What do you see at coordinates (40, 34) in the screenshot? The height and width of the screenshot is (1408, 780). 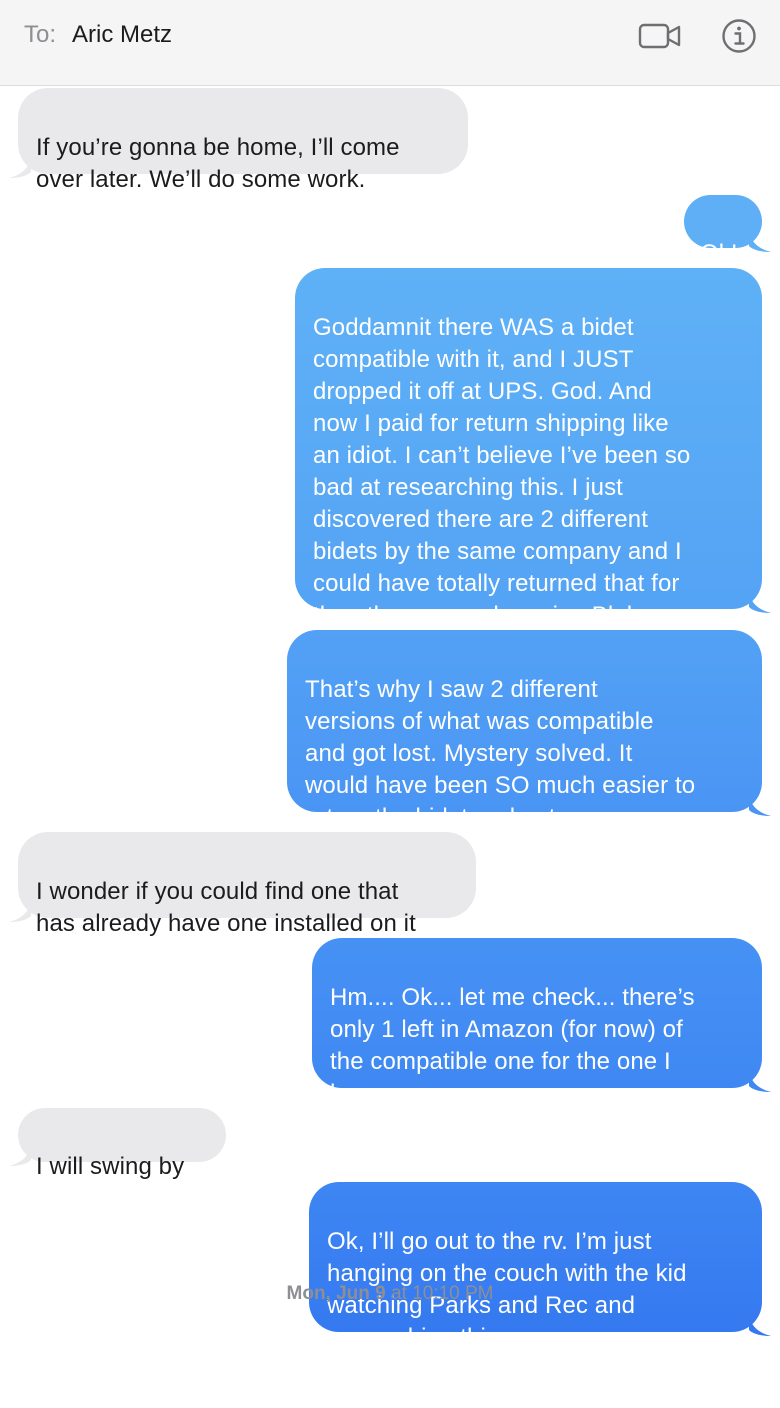 I see `to-label: To:` at bounding box center [40, 34].